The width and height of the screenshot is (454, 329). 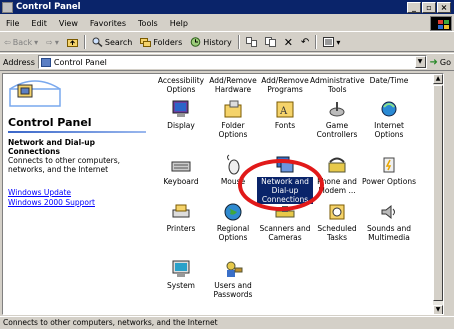 I want to click on item-internet-options: Internet Options, so click(x=389, y=118).